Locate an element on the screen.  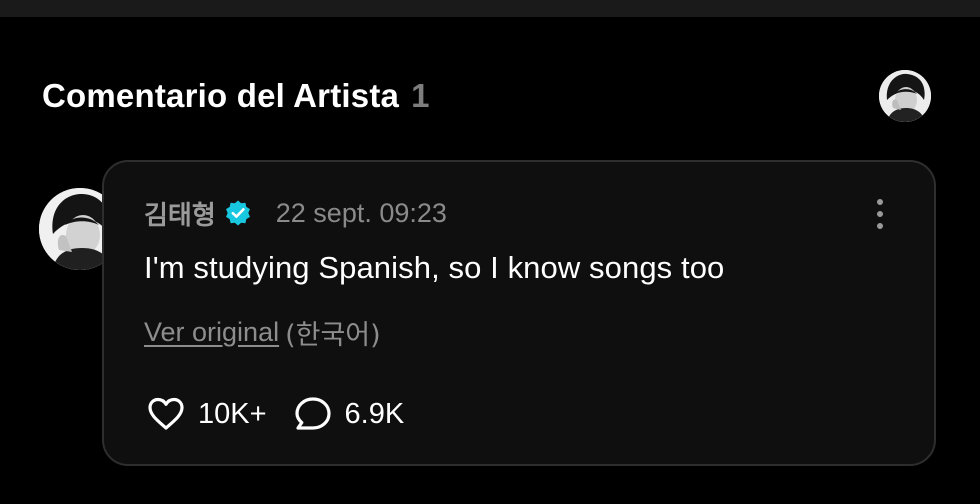
comment-actions: 10K+ 6.9K is located at coordinates (275, 414).